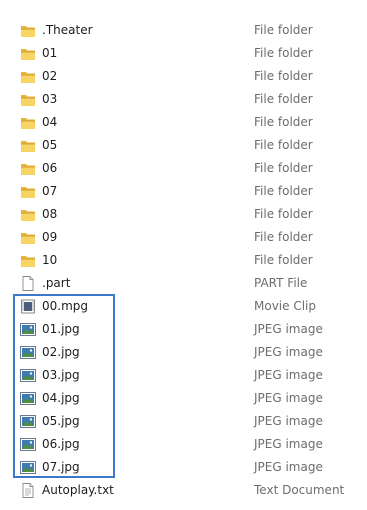  What do you see at coordinates (61, 329) in the screenshot?
I see `file-name: 01.jpg` at bounding box center [61, 329].